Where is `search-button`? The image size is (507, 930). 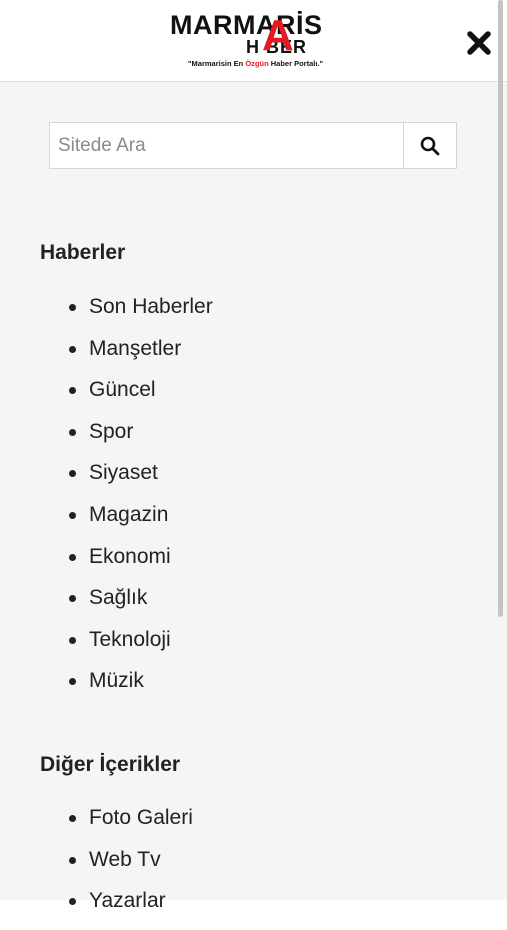 search-button is located at coordinates (429, 145).